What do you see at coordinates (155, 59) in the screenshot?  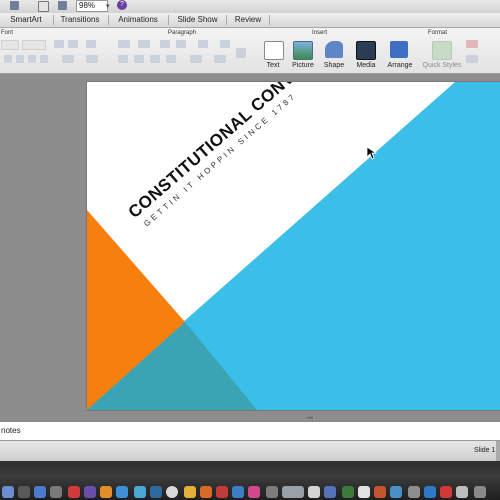 I see `align-right-icon` at bounding box center [155, 59].